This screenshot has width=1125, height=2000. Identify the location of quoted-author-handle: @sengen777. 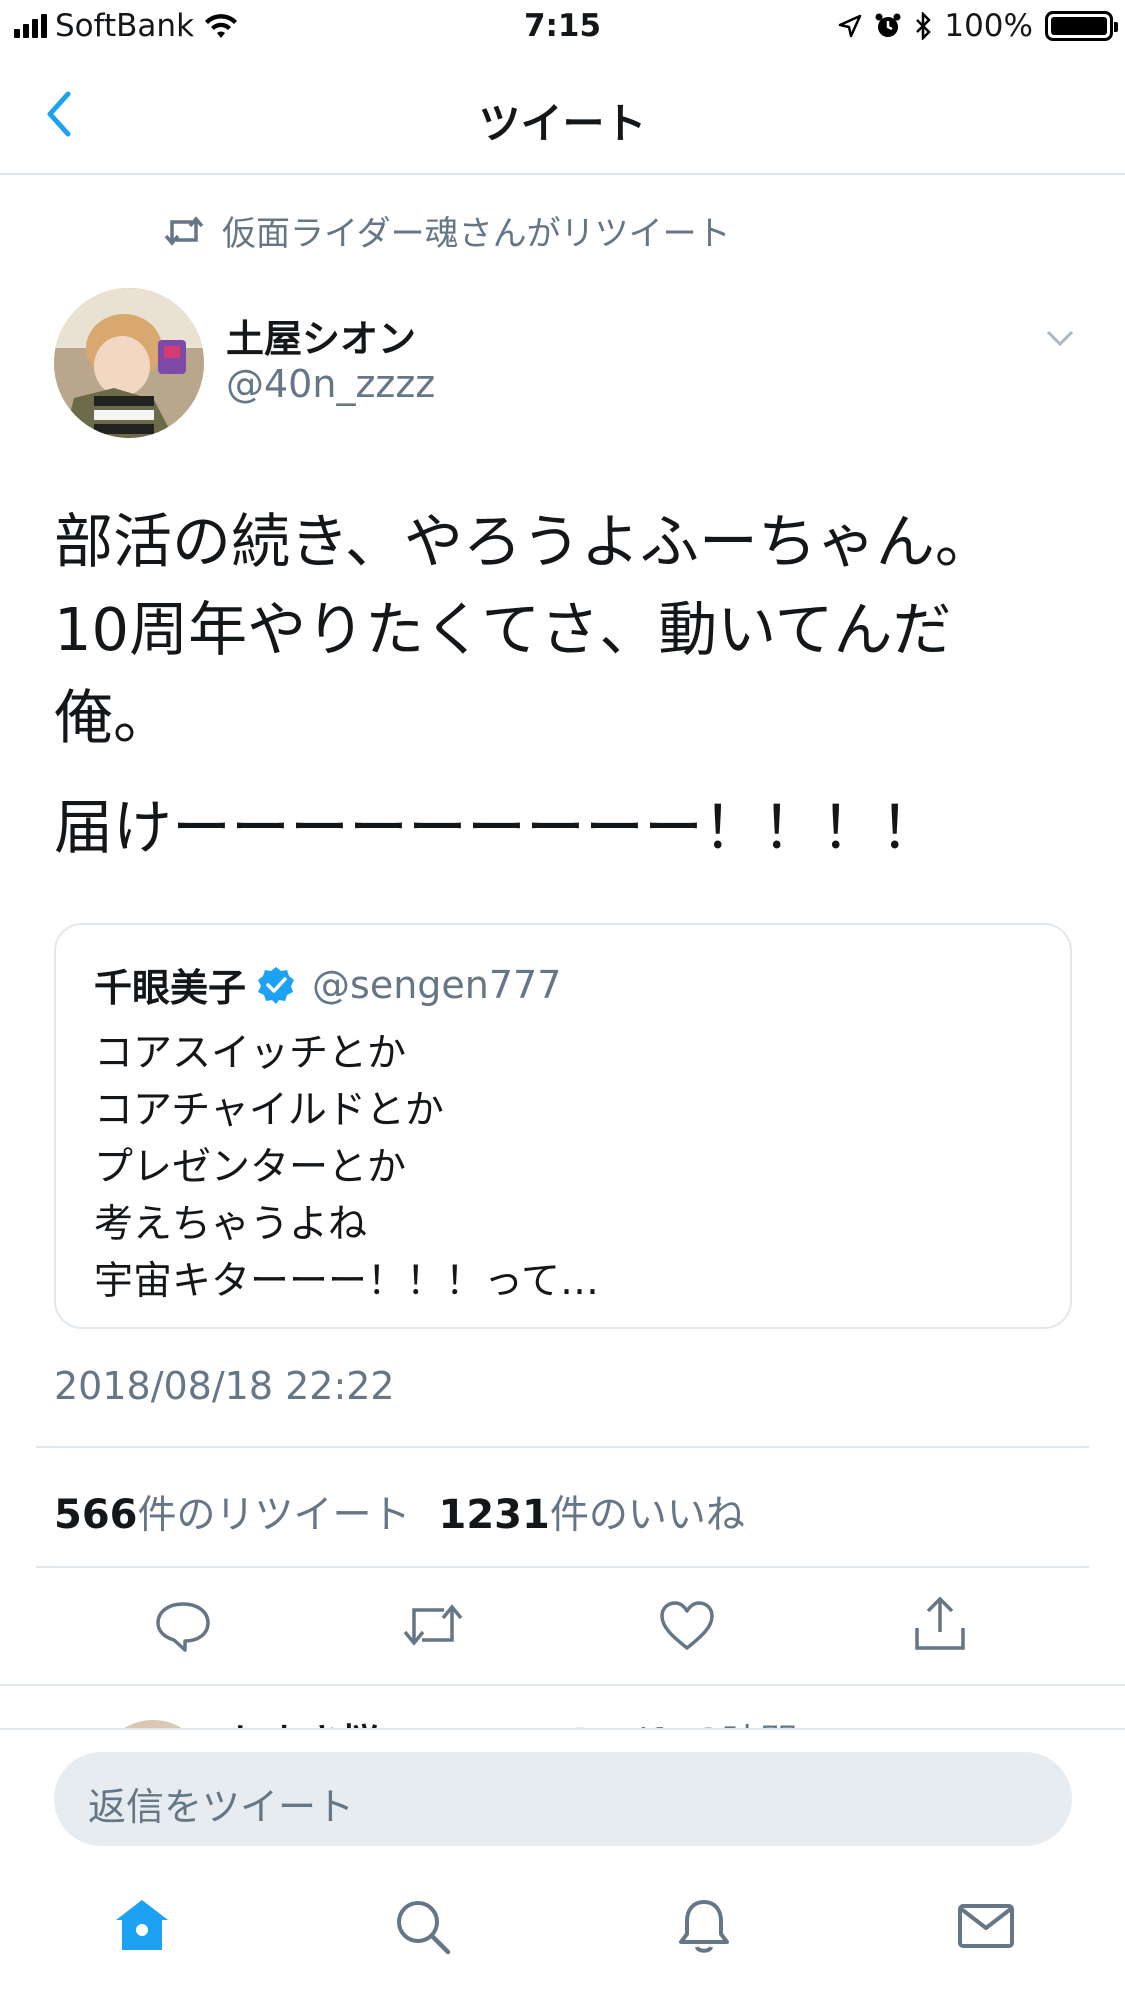
(437, 984).